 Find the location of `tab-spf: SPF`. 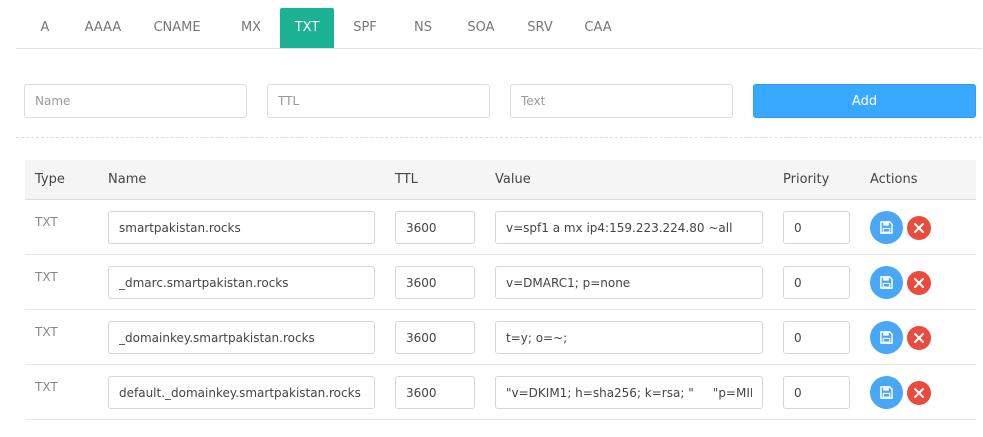

tab-spf: SPF is located at coordinates (365, 28).